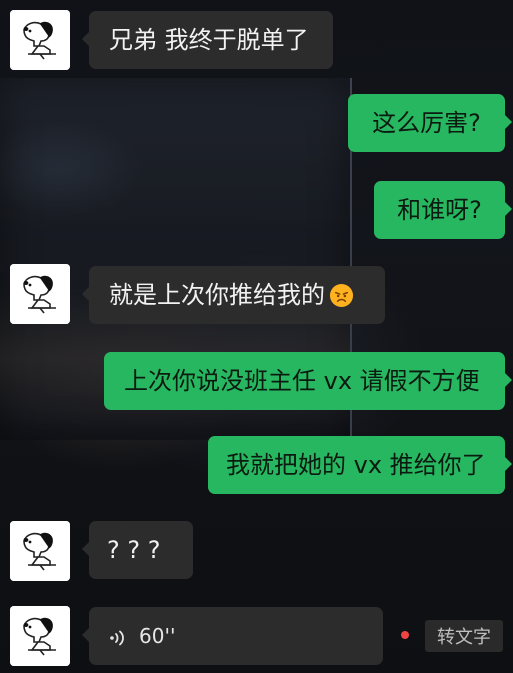 Image resolution: width=513 pixels, height=673 pixels. I want to click on voice-message-bubble: 60'', so click(232, 636).